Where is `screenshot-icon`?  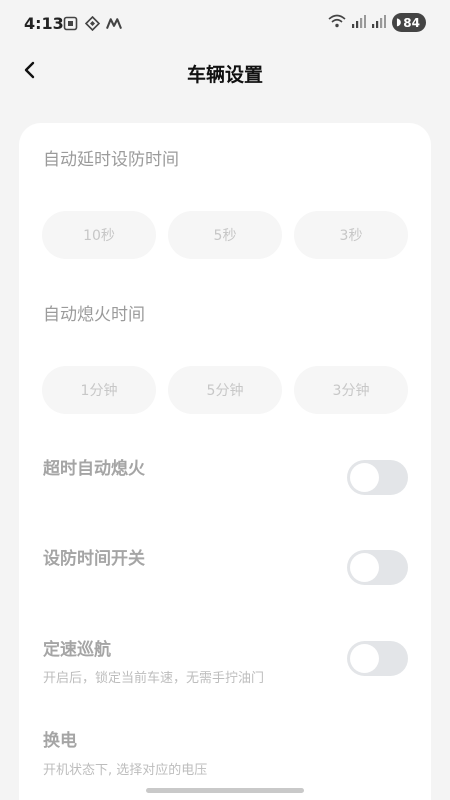
screenshot-icon is located at coordinates (70, 23).